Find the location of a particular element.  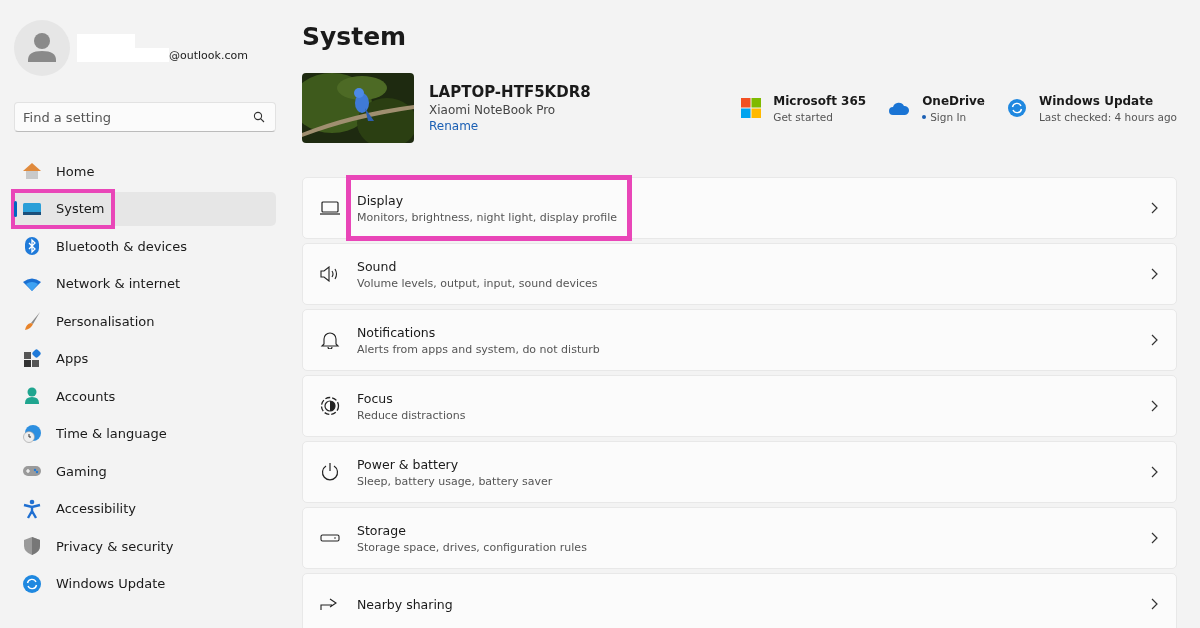

setting-description: Alerts from apps and system, do not disturb is located at coordinates (479, 349).